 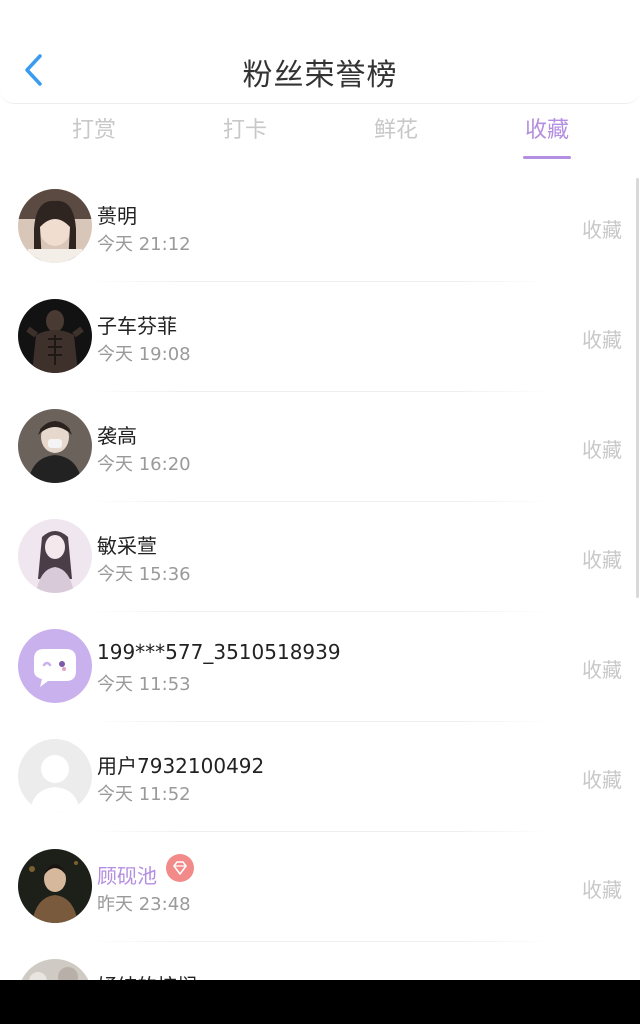 I want to click on page-title: 粉丝荣誉榜, so click(x=320, y=75).